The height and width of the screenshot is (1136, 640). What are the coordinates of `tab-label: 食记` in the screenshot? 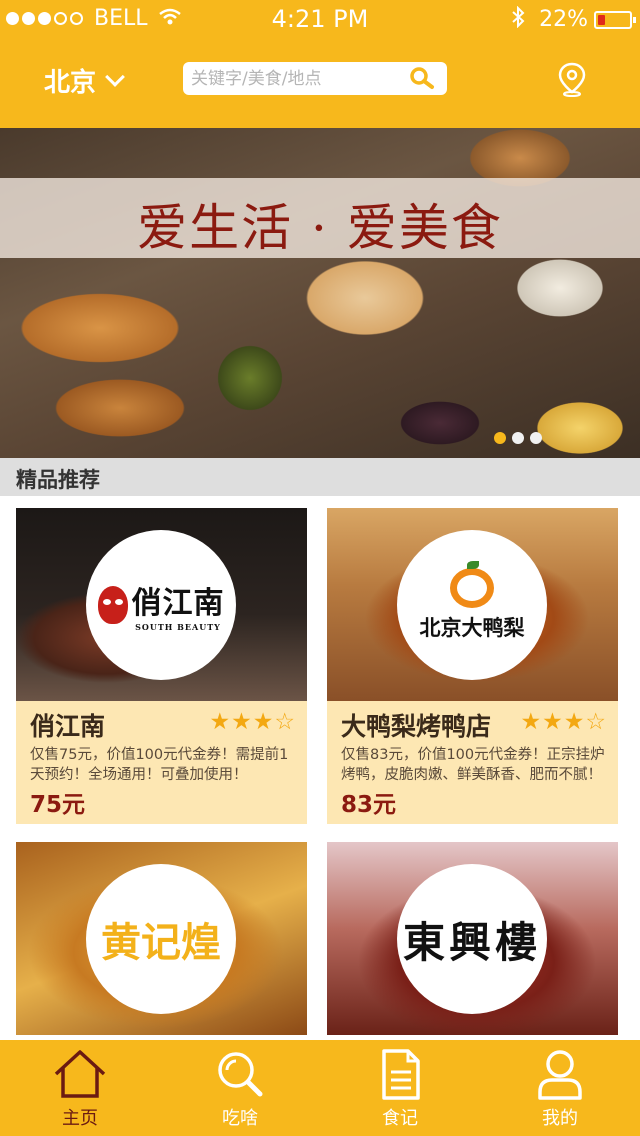 It's located at (400, 1118).